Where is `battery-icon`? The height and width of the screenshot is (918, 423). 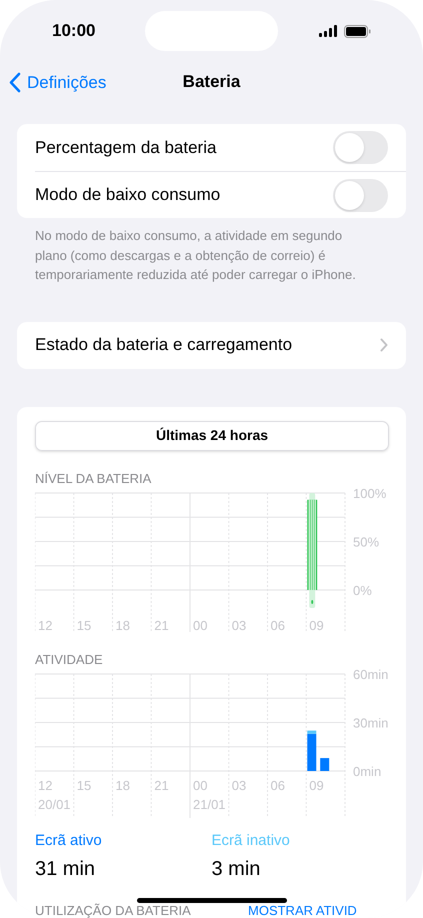
battery-icon is located at coordinates (357, 31).